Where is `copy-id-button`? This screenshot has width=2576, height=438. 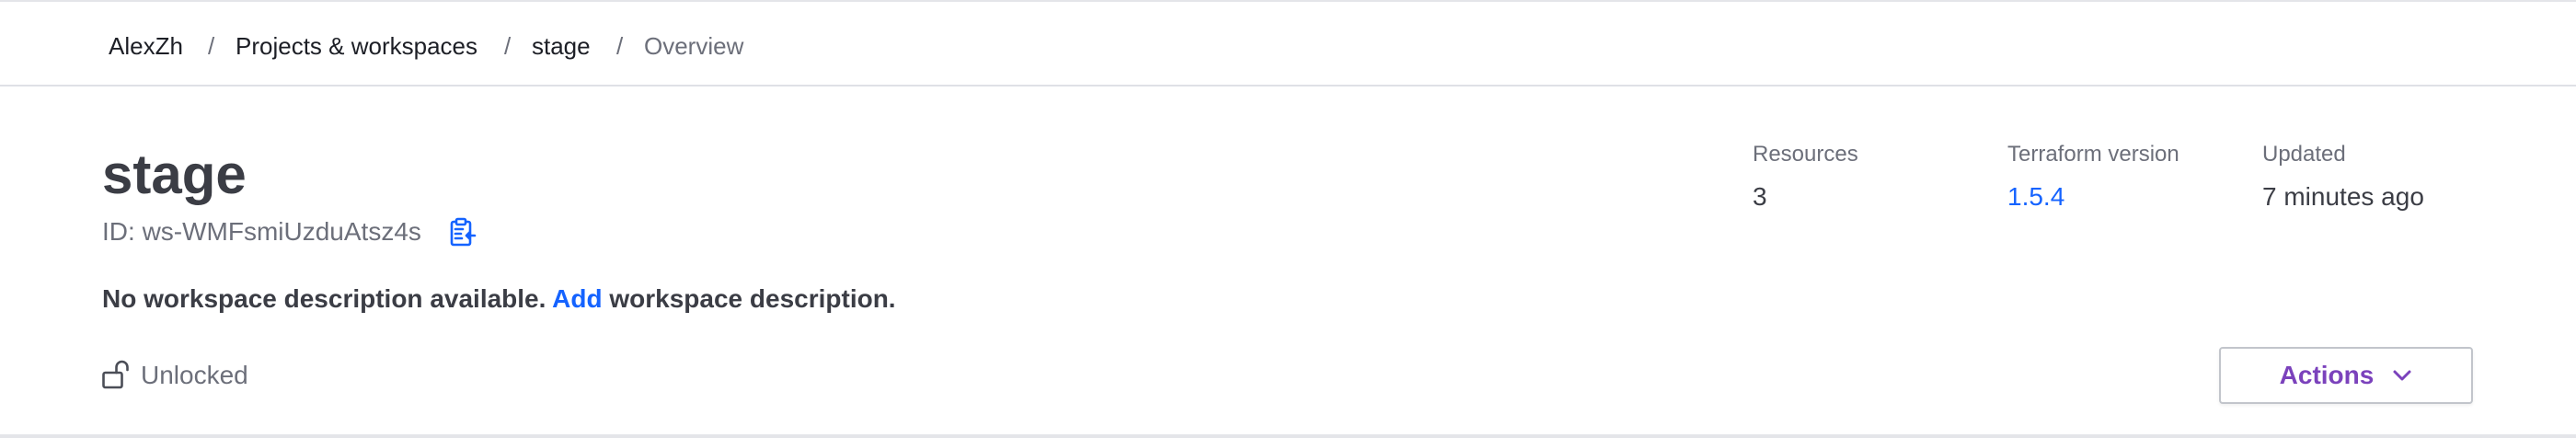
copy-id-button is located at coordinates (462, 232).